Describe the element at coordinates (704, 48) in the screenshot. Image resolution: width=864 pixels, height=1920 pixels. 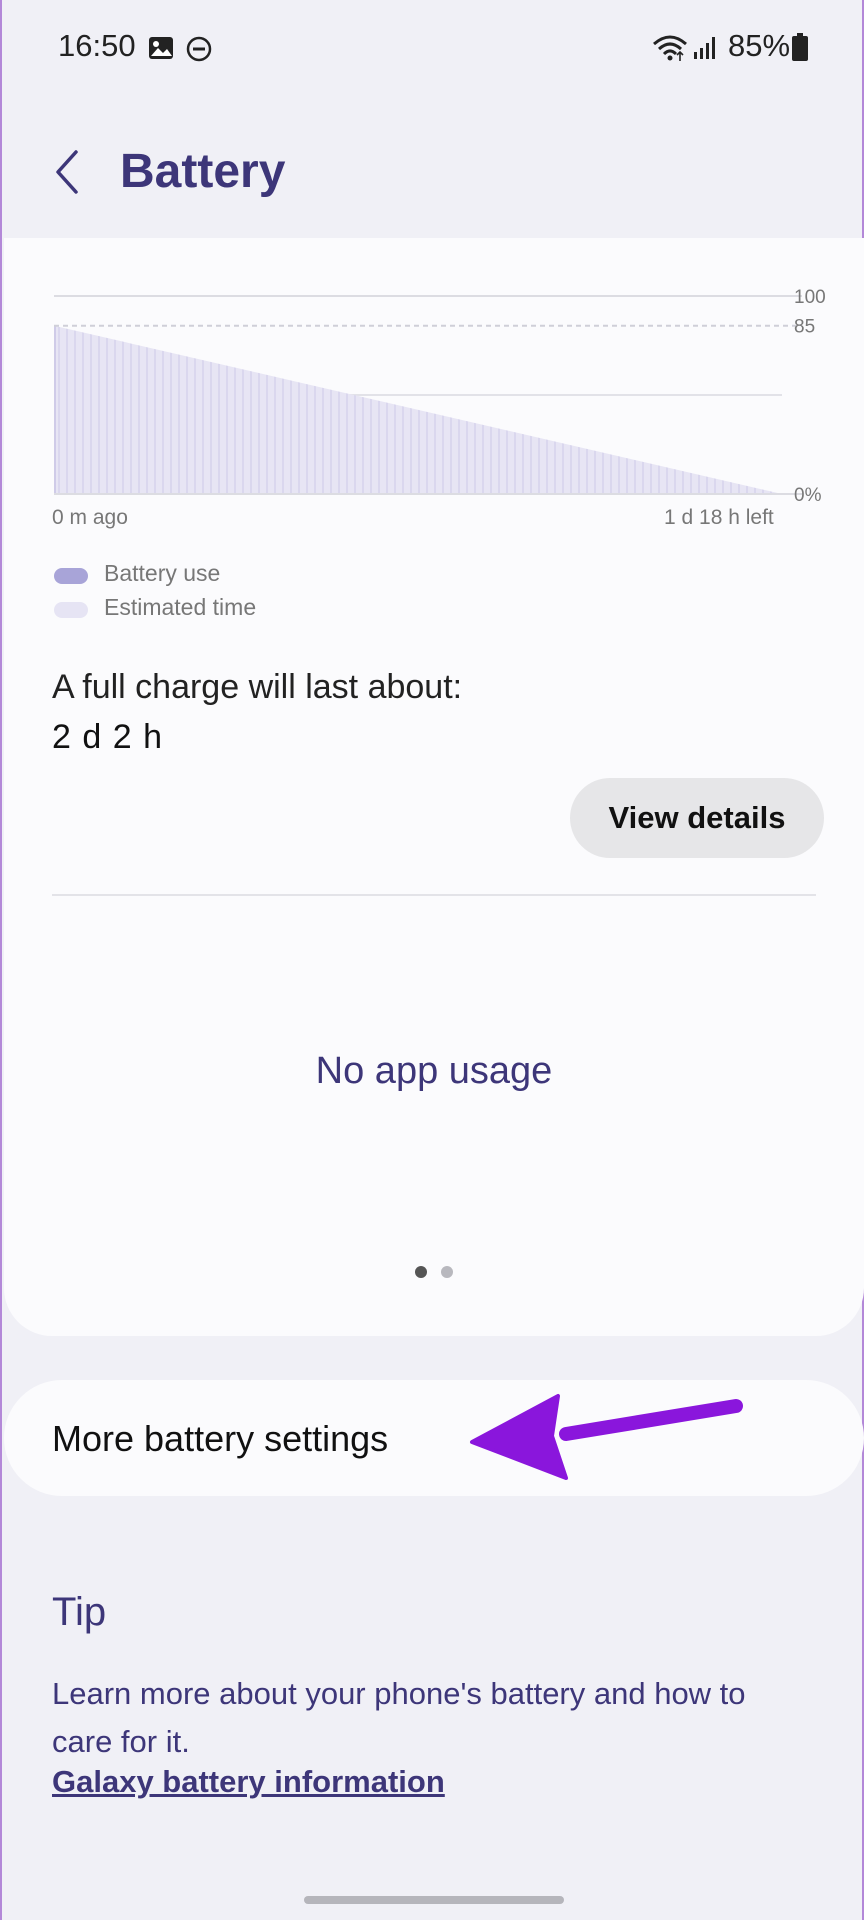
I see `signal-icon` at that location.